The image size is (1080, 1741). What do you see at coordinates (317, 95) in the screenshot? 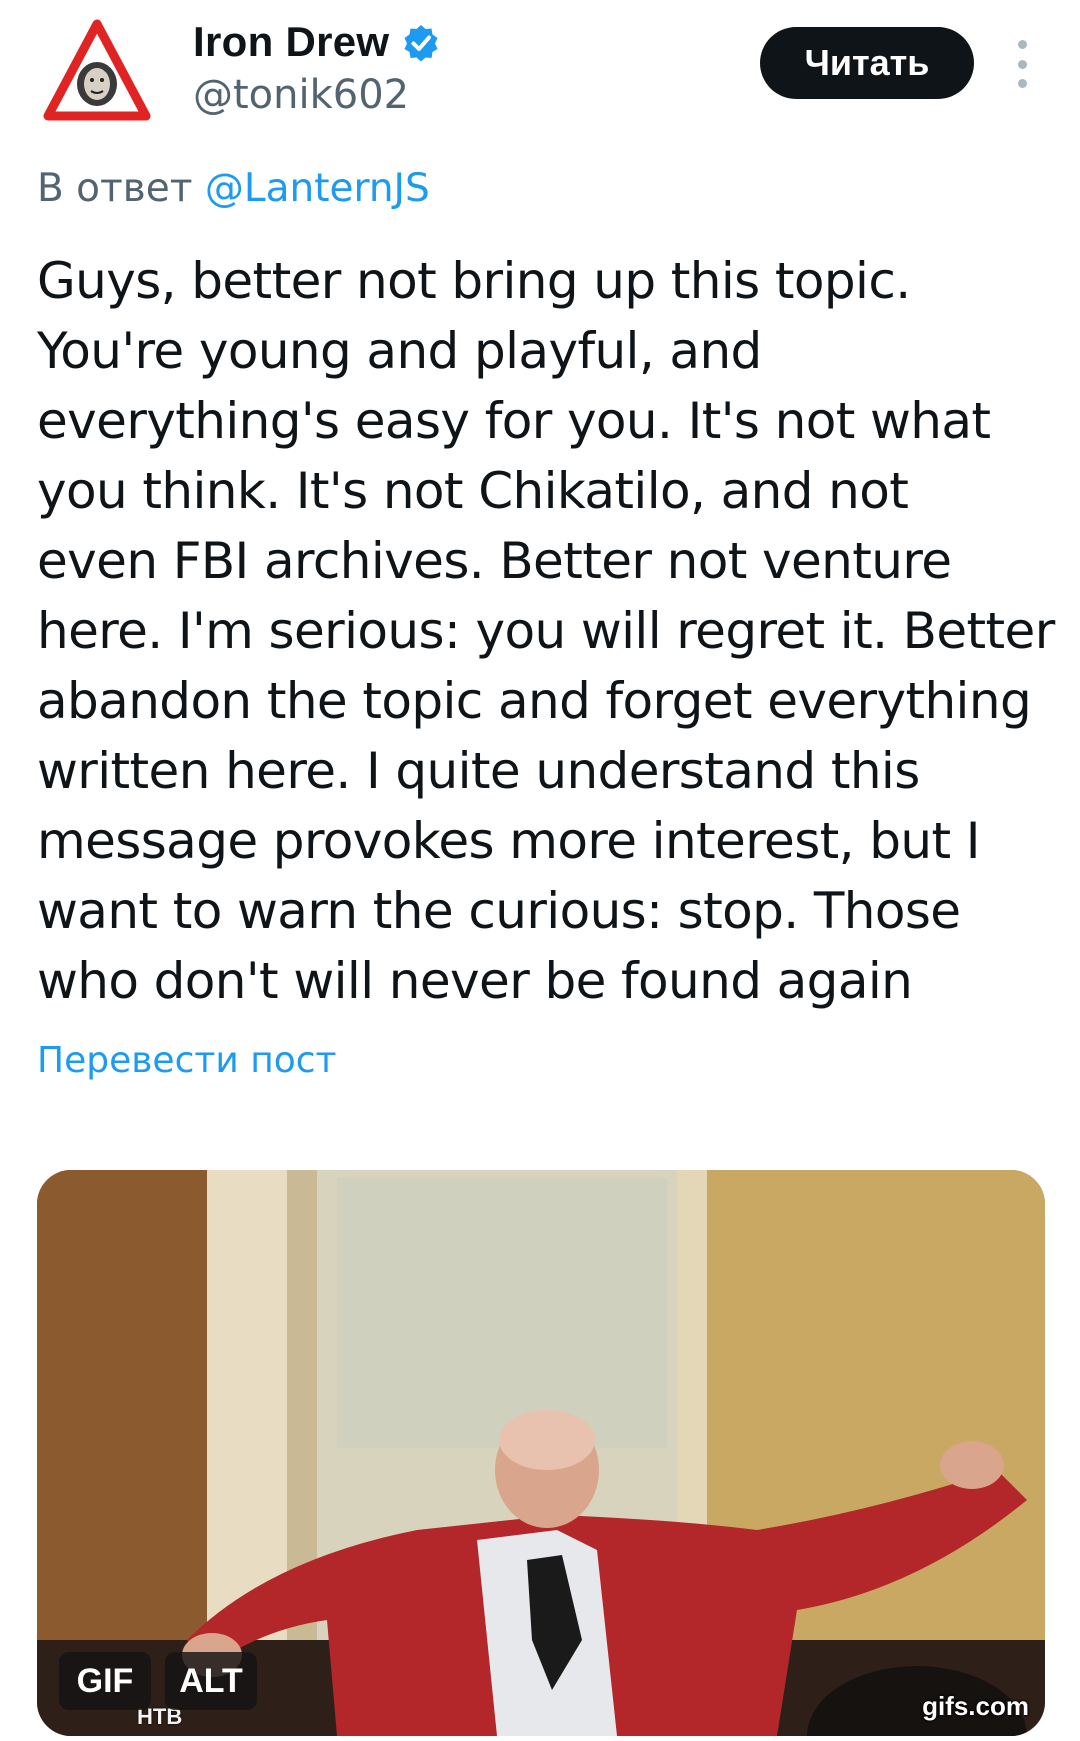
I see `user-handle: @tonik602` at bounding box center [317, 95].